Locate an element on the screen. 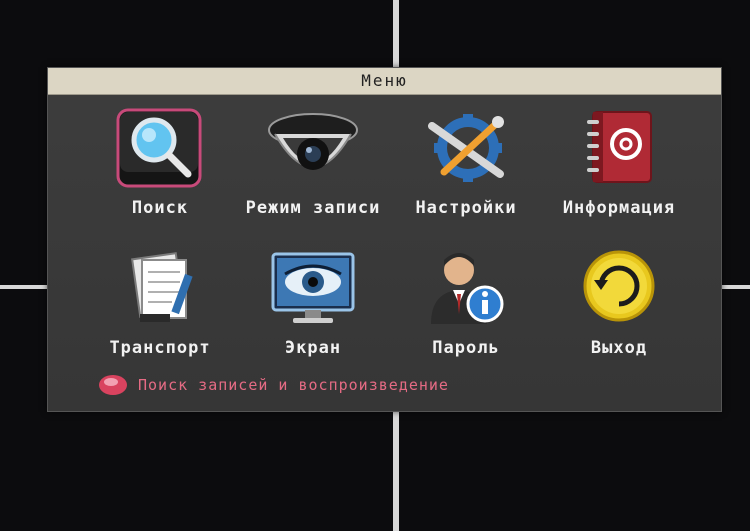  menu-item-info: Информация is located at coordinates (619, 160).